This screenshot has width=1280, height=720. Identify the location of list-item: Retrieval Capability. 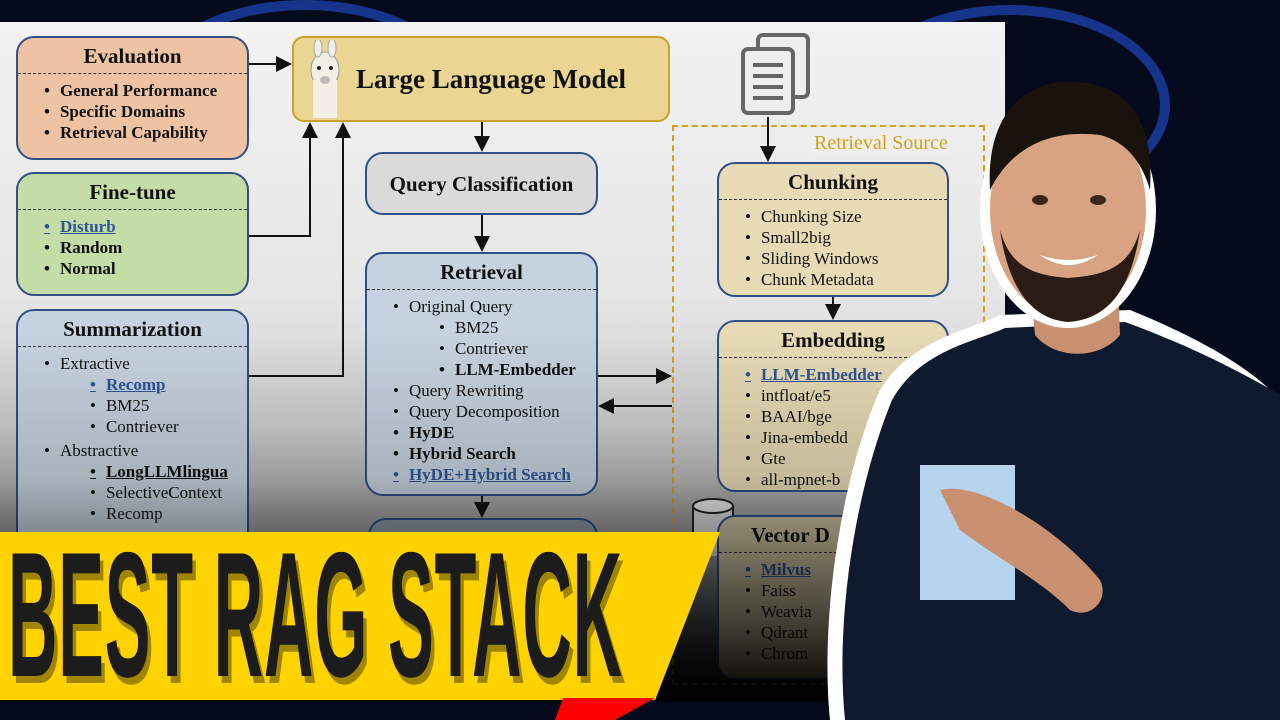
(145, 132).